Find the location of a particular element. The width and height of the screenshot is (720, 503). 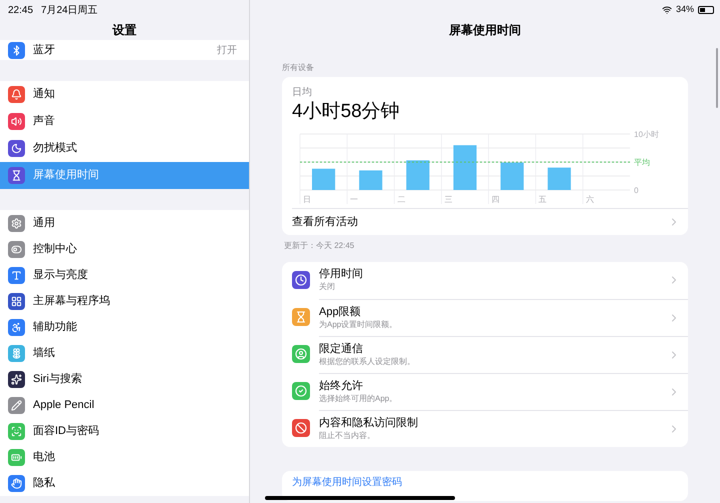

option-subtitle: 为App设置时间限额。 is located at coordinates (358, 325).